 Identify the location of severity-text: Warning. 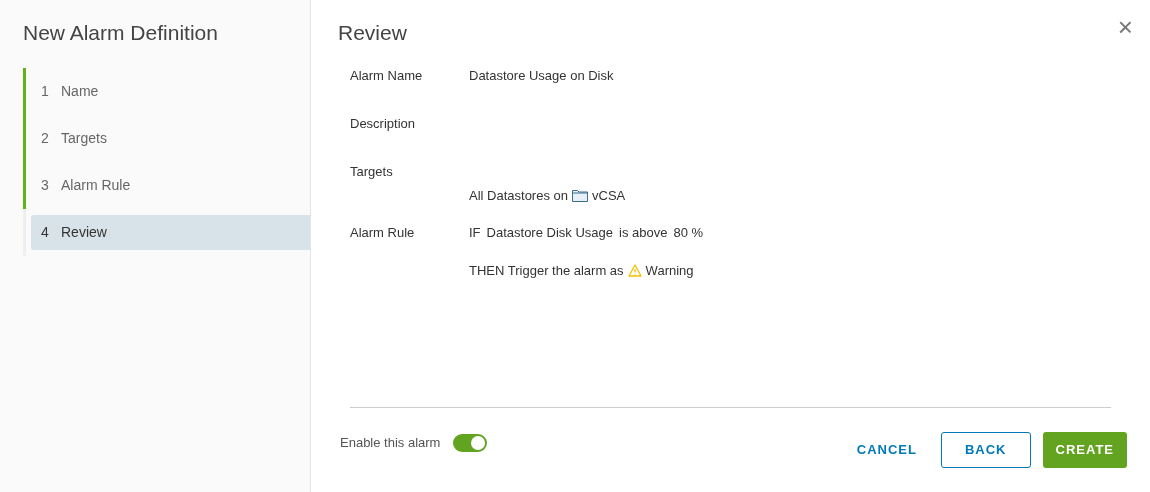
(669, 271).